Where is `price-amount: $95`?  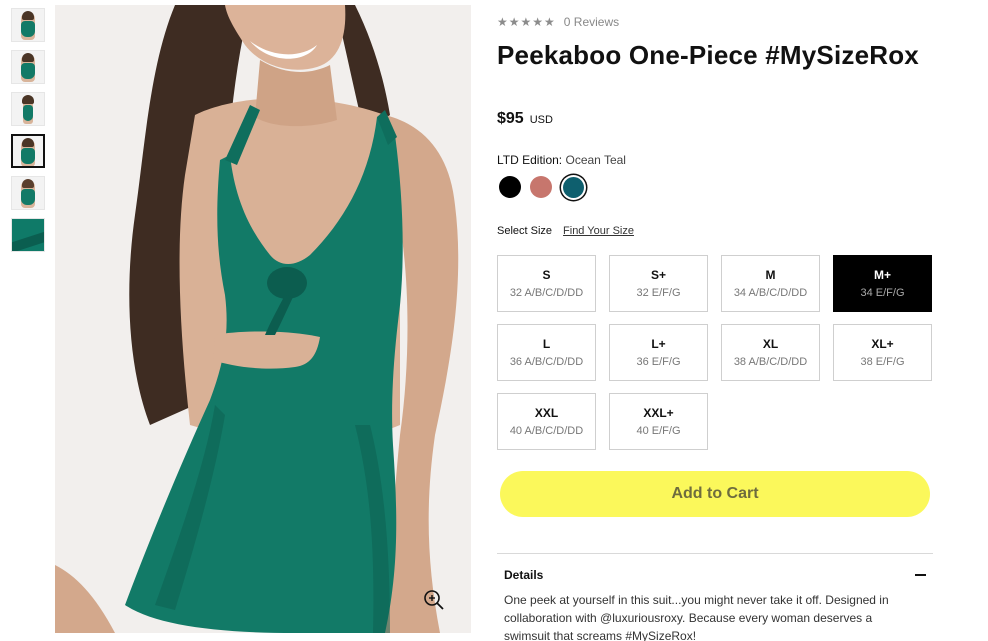 price-amount: $95 is located at coordinates (510, 118).